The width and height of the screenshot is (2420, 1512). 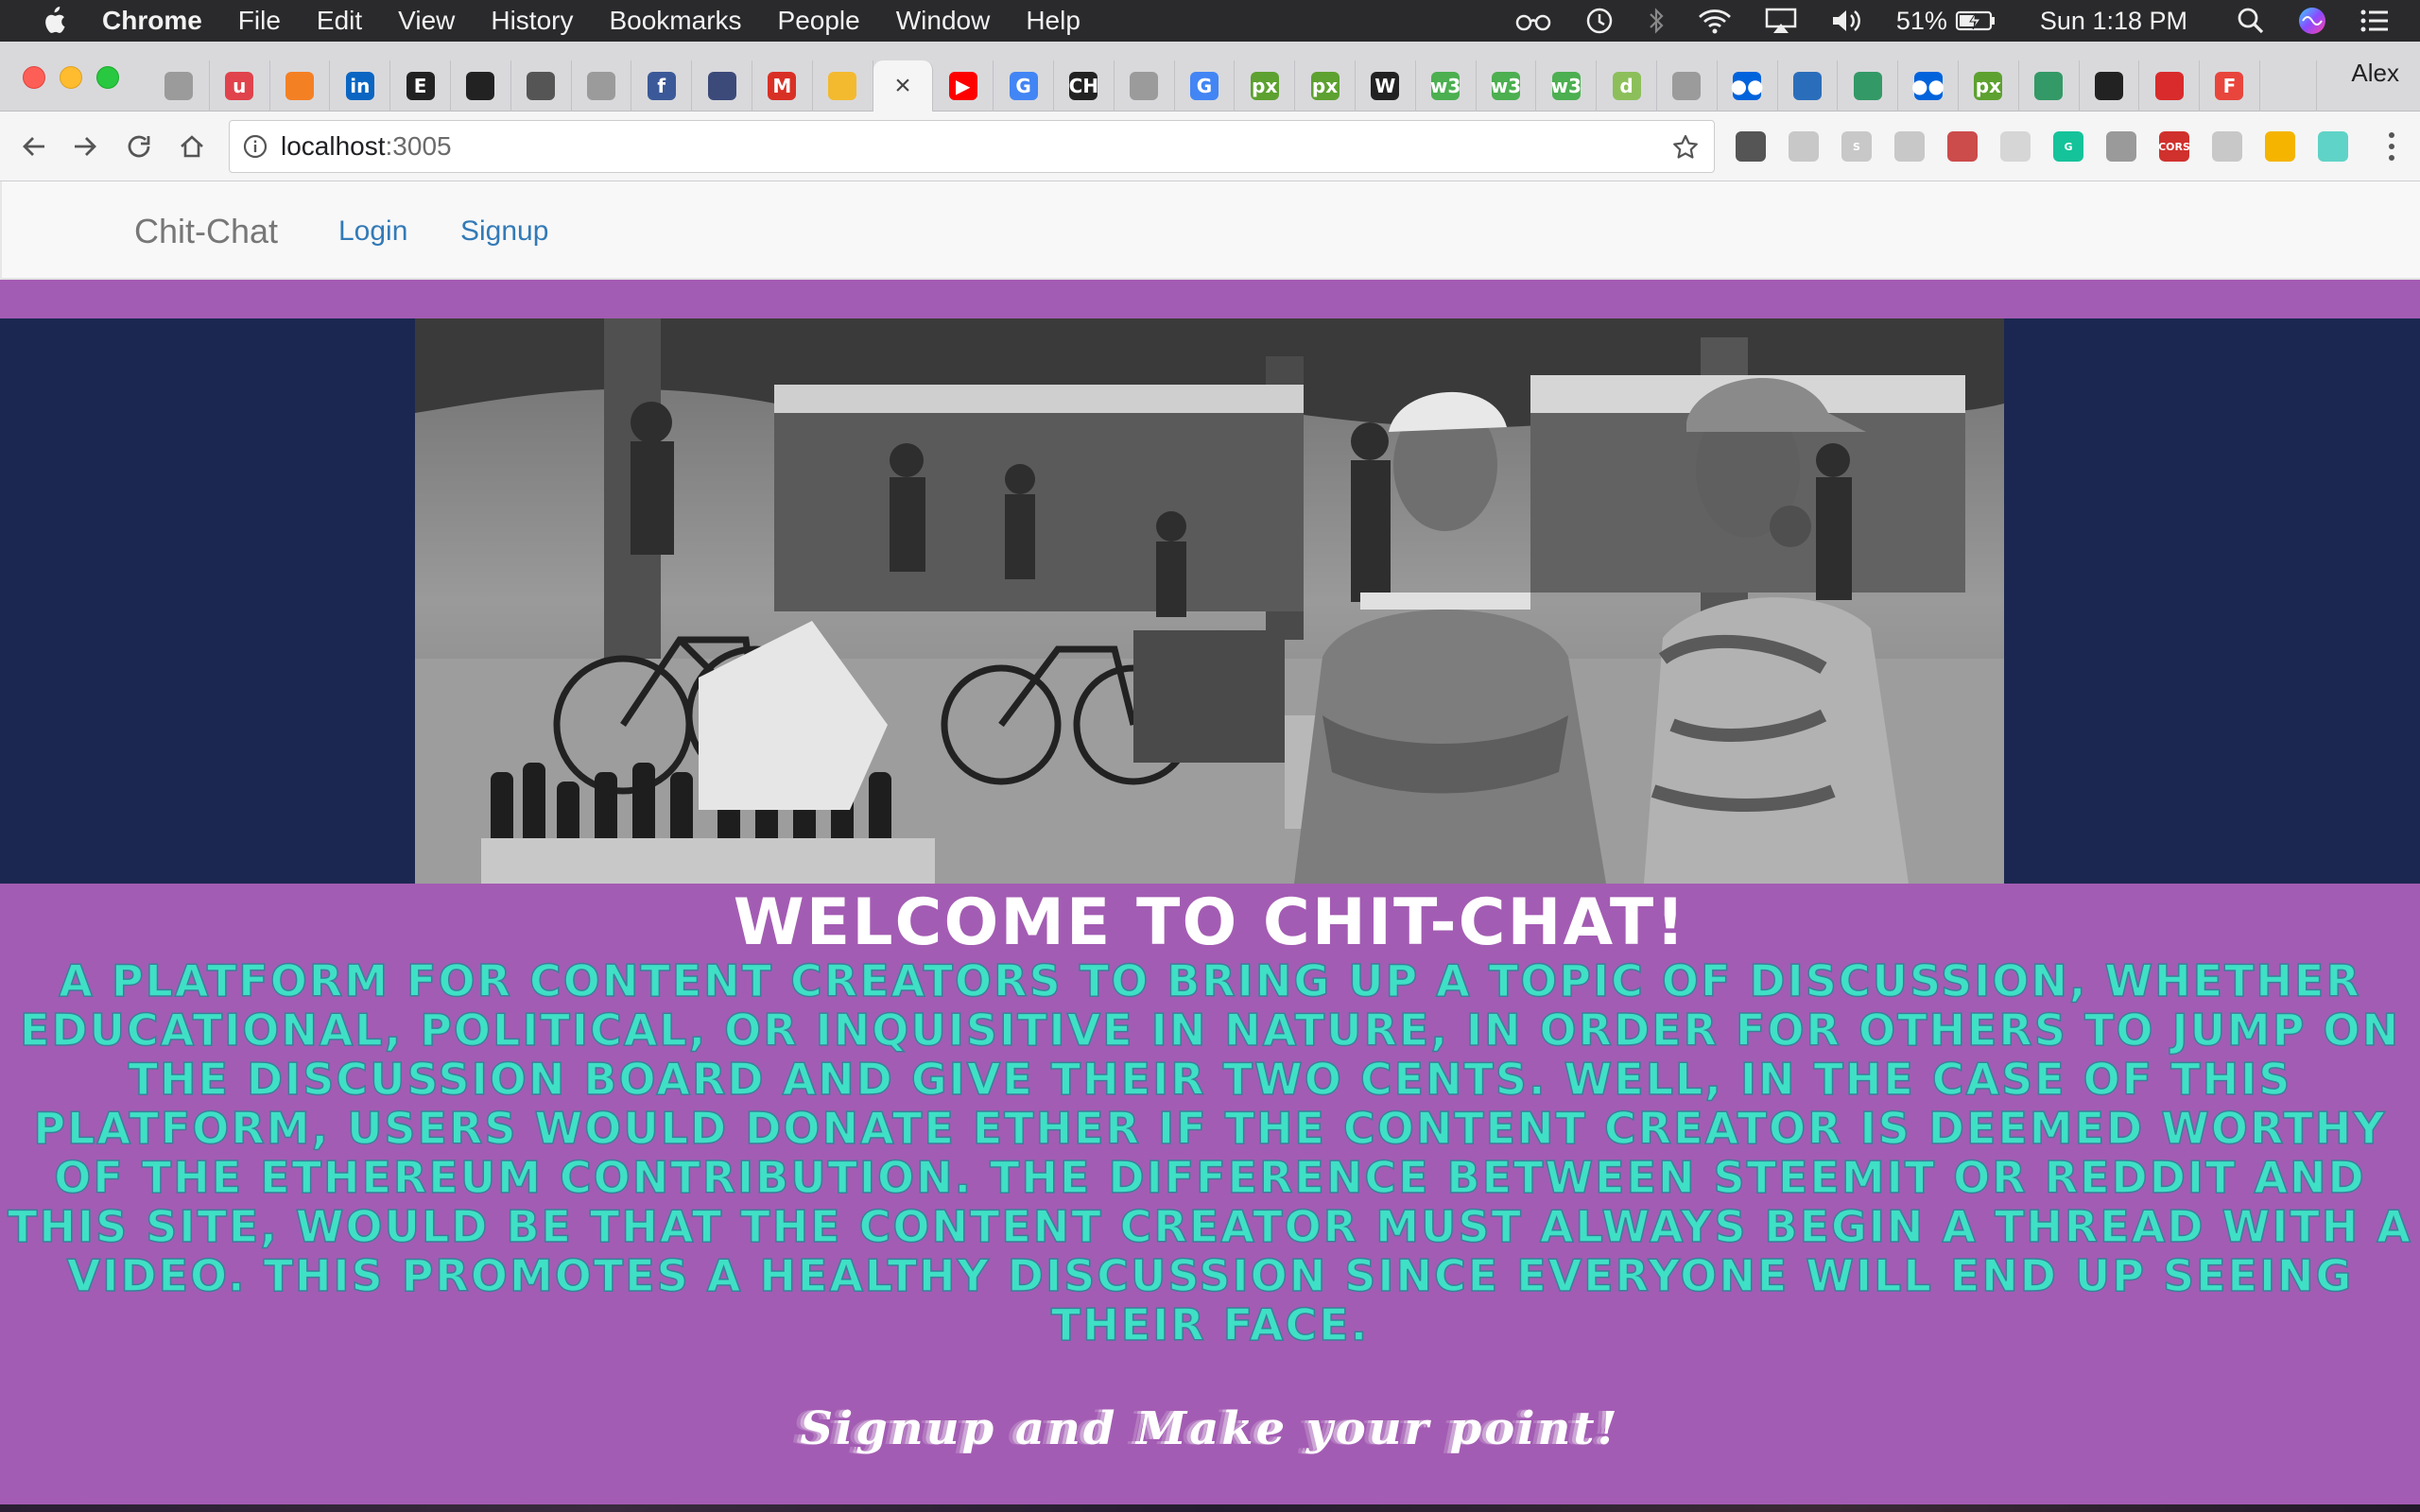 What do you see at coordinates (2068, 146) in the screenshot?
I see `grammarly-icon: G` at bounding box center [2068, 146].